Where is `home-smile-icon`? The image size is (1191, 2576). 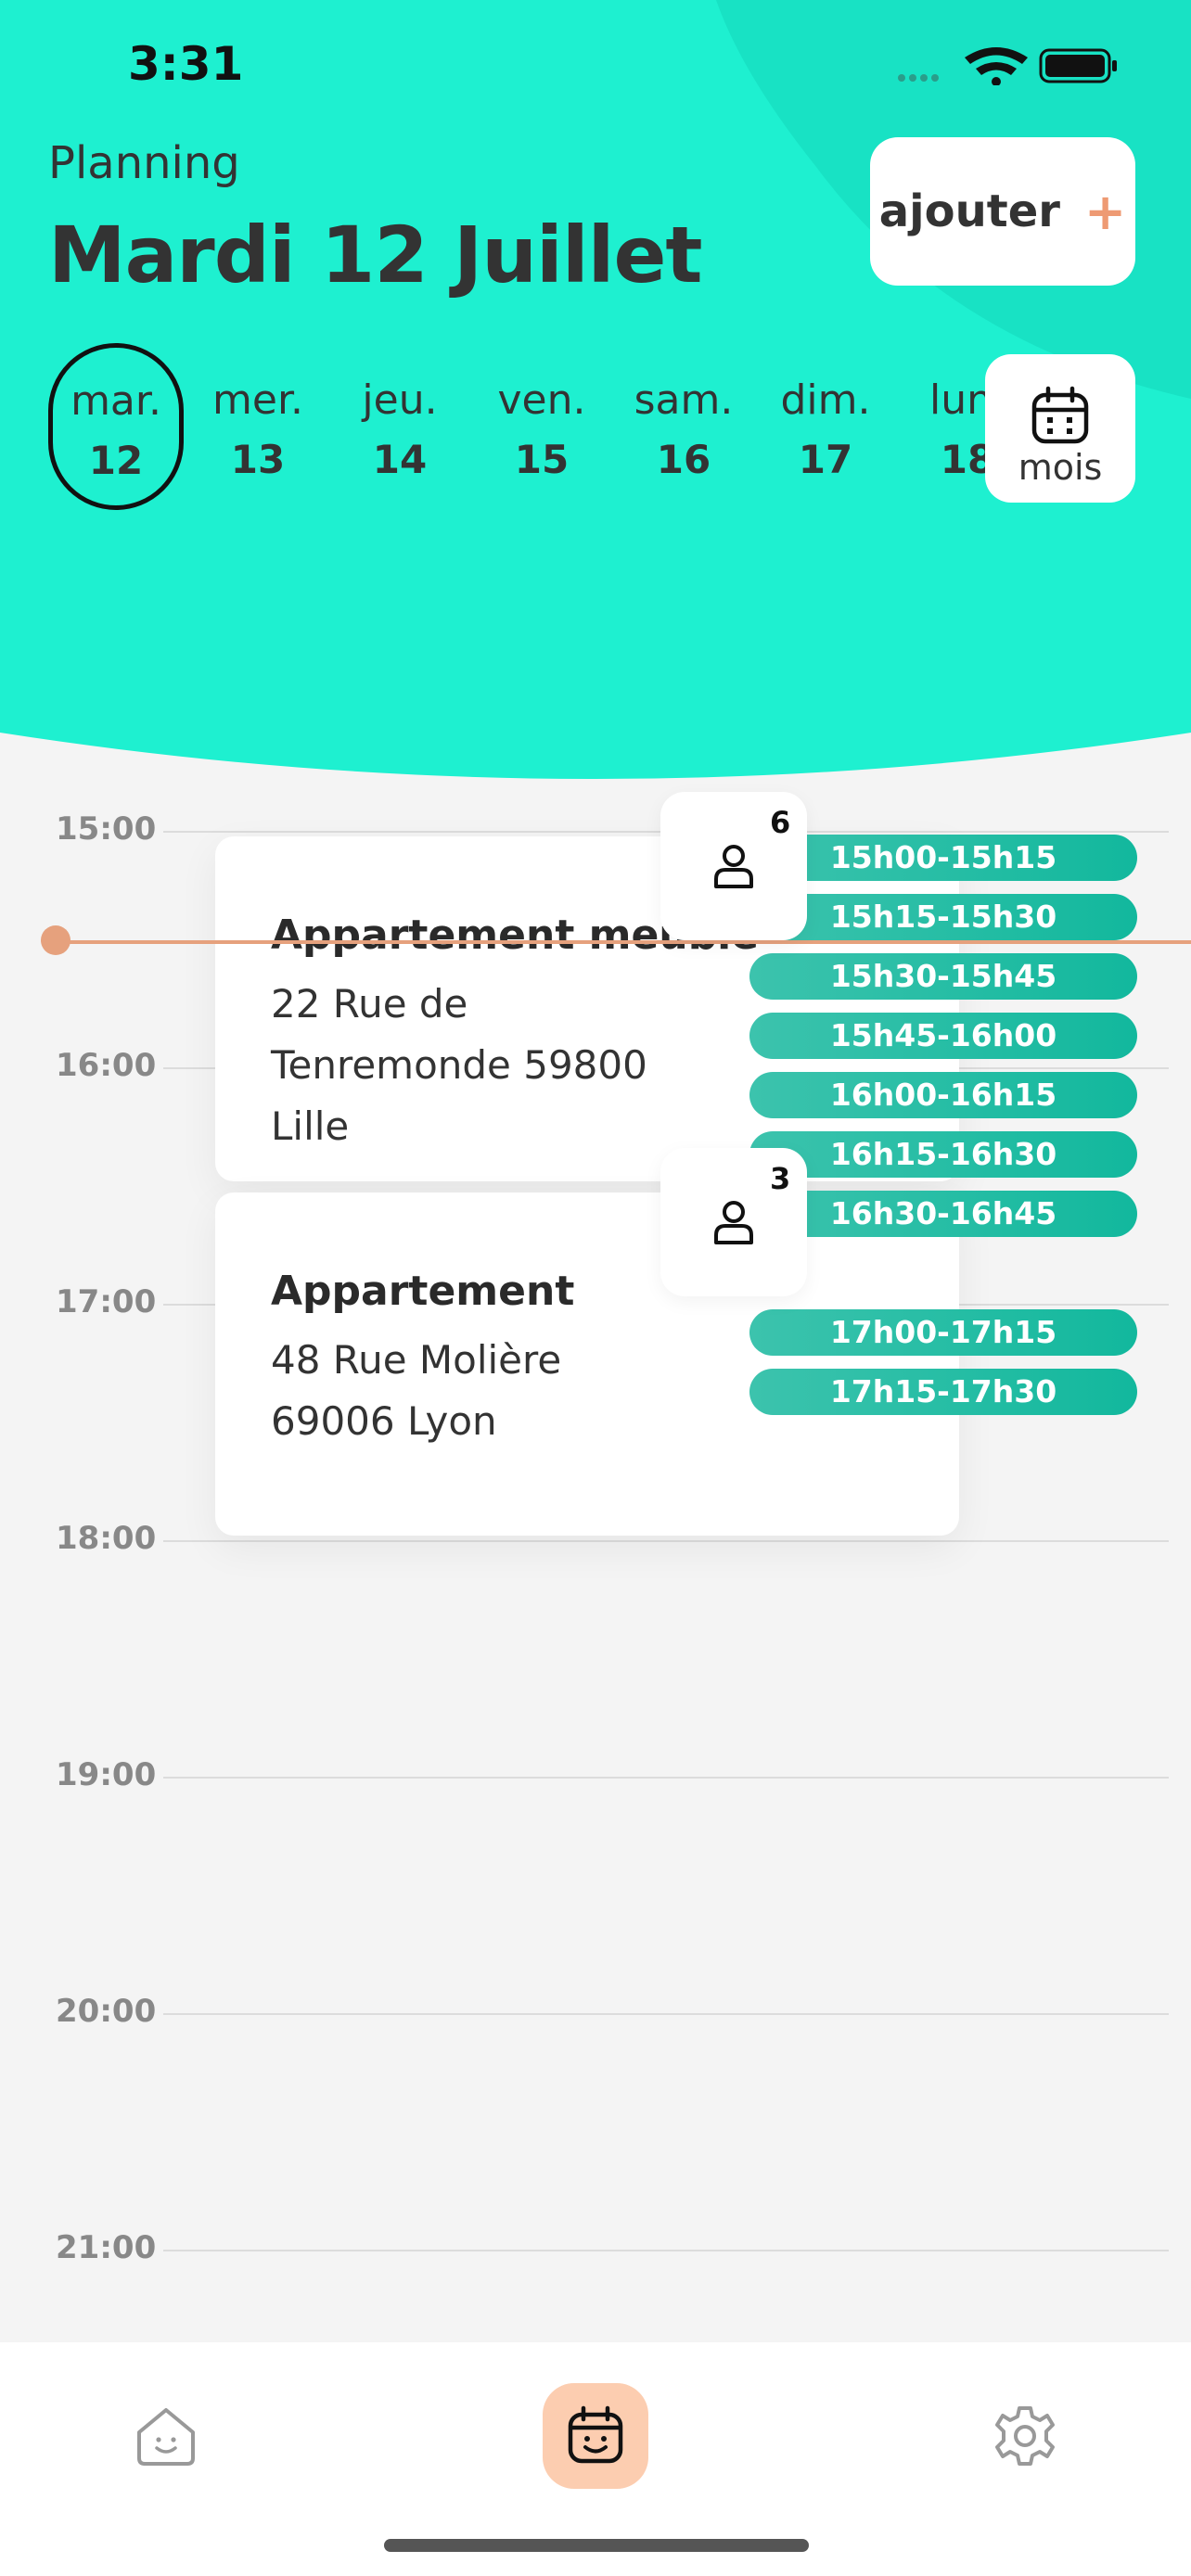
home-smile-icon is located at coordinates (166, 2437).